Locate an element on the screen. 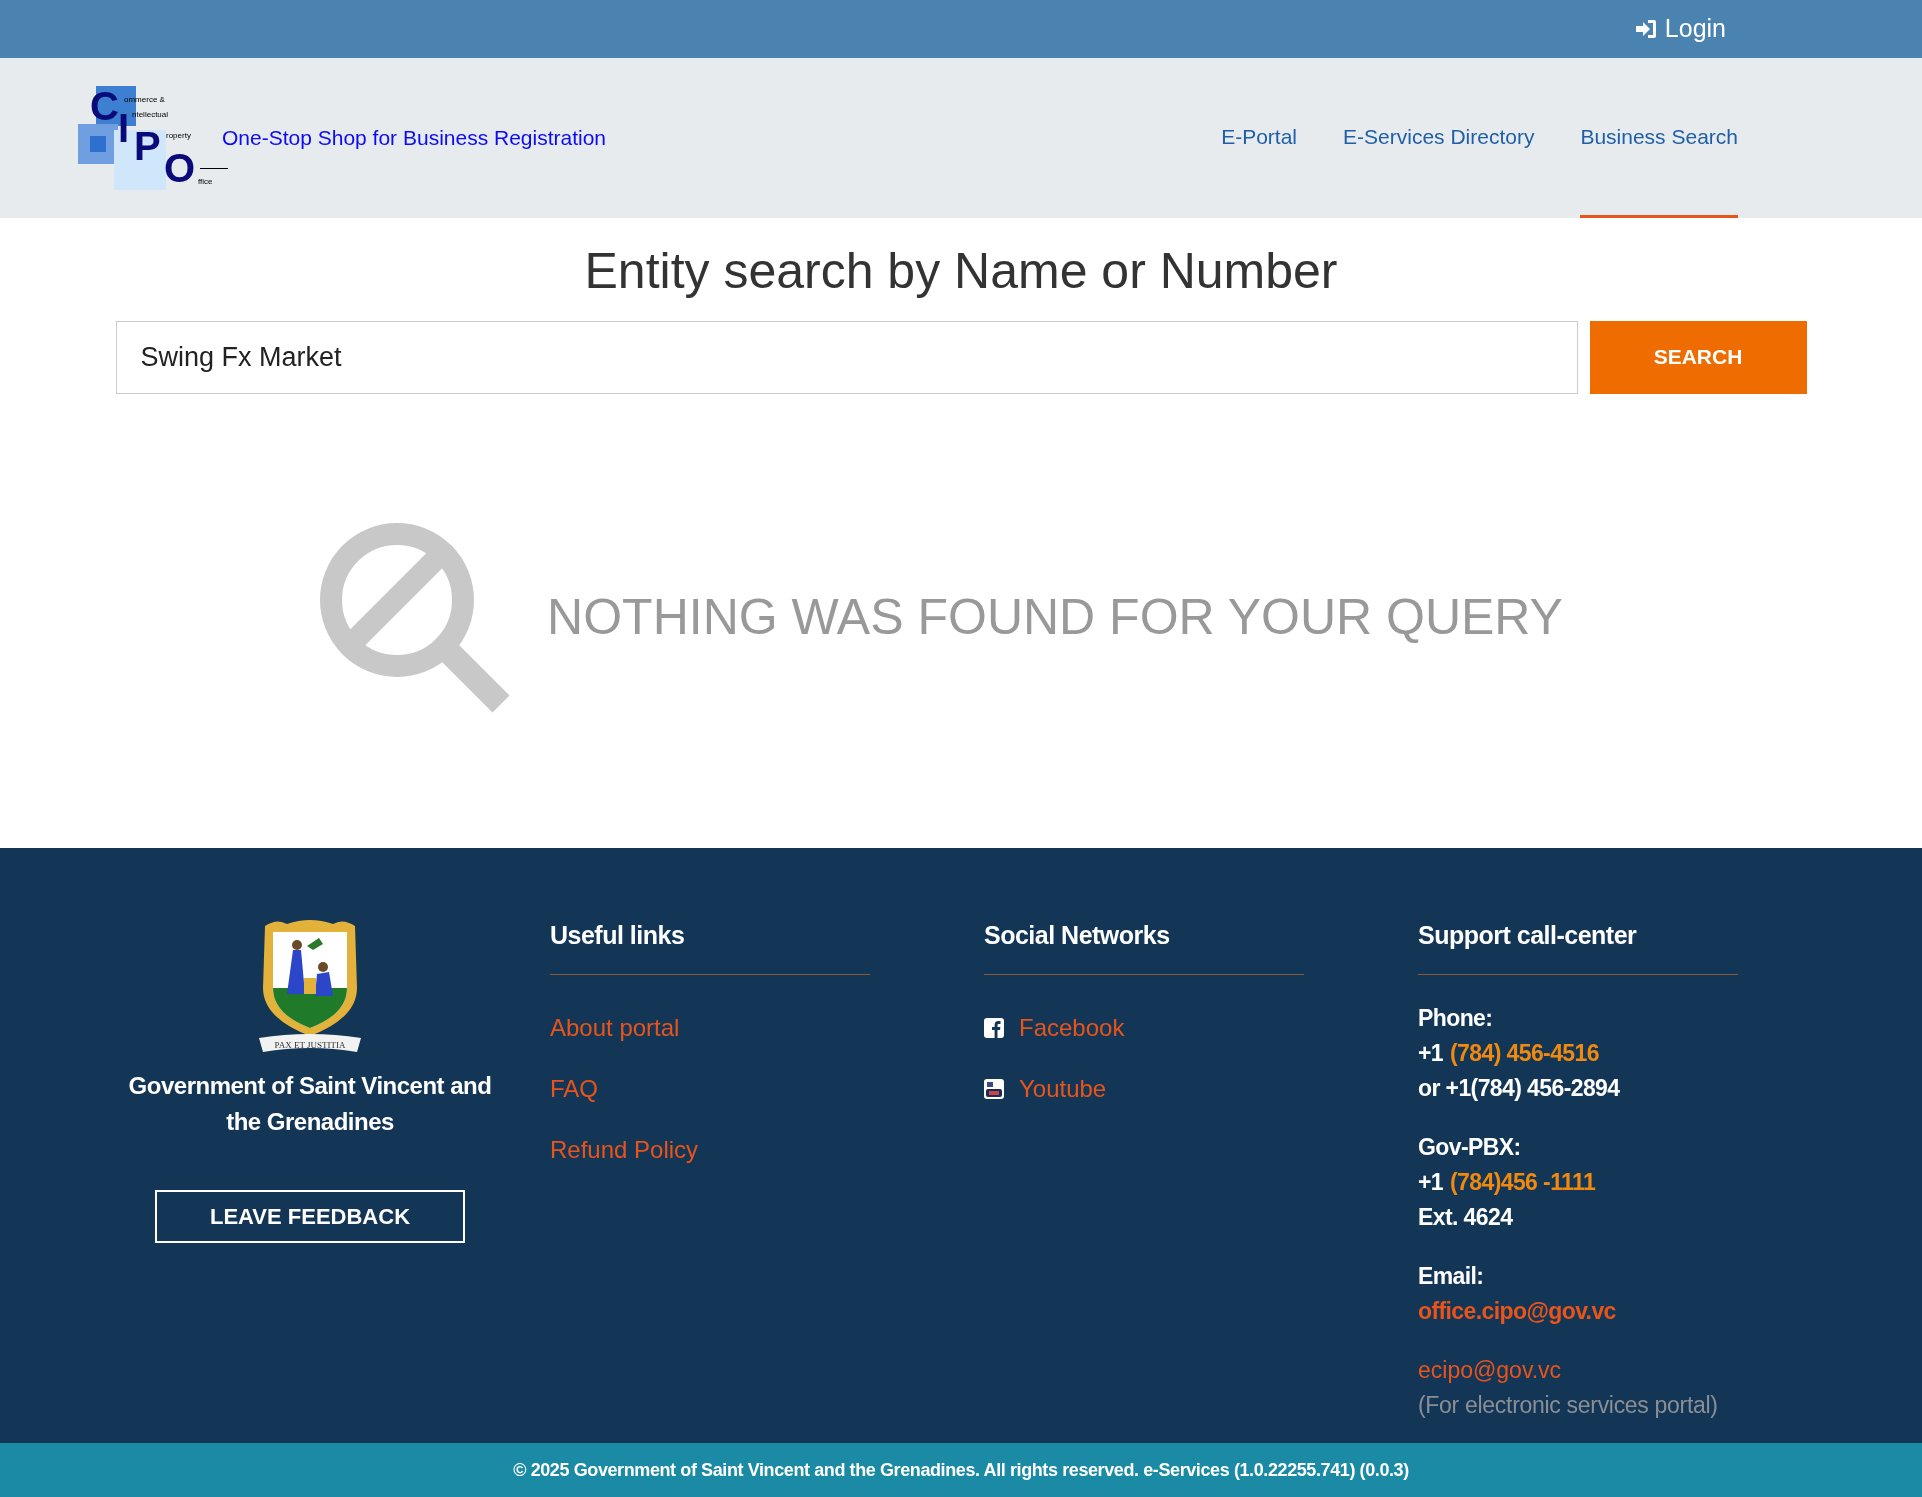 The width and height of the screenshot is (1922, 1497). government-name: Government of Saint Vincent and the Grenadines is located at coordinates (310, 1104).